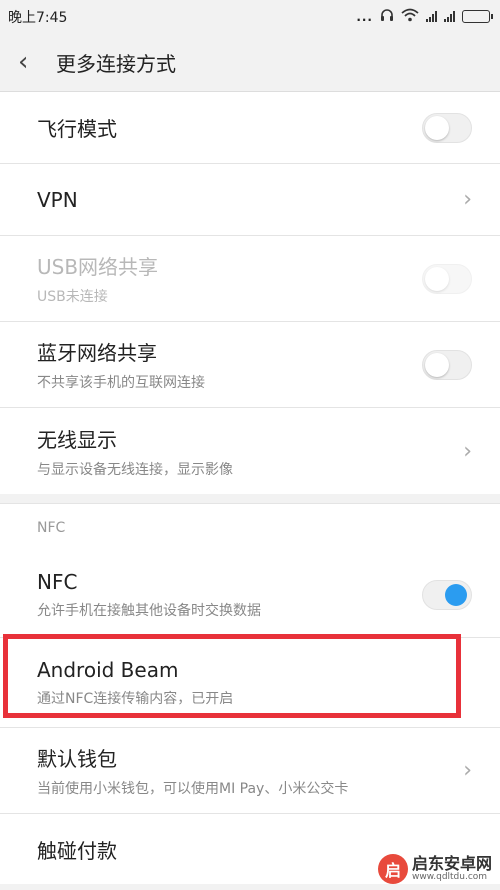 This screenshot has height=890, width=500. I want to click on bluetooth-tethering-toggle, so click(447, 364).